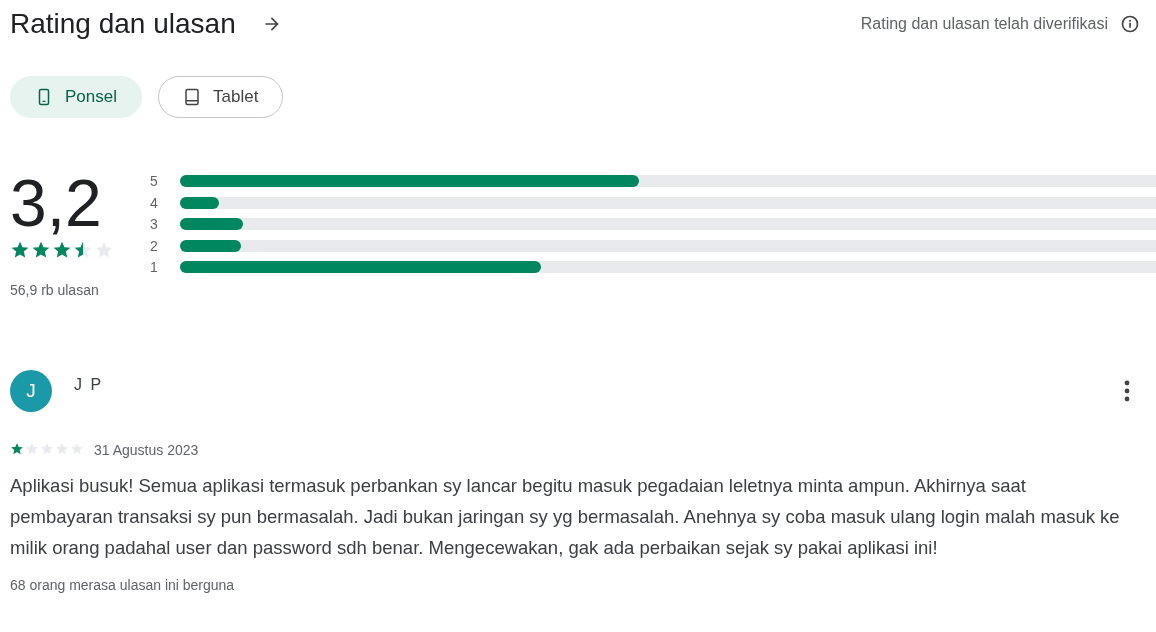 This screenshot has width=1156, height=632. Describe the element at coordinates (55, 290) in the screenshot. I see `review-count: 56,9 rb ulasan` at that location.